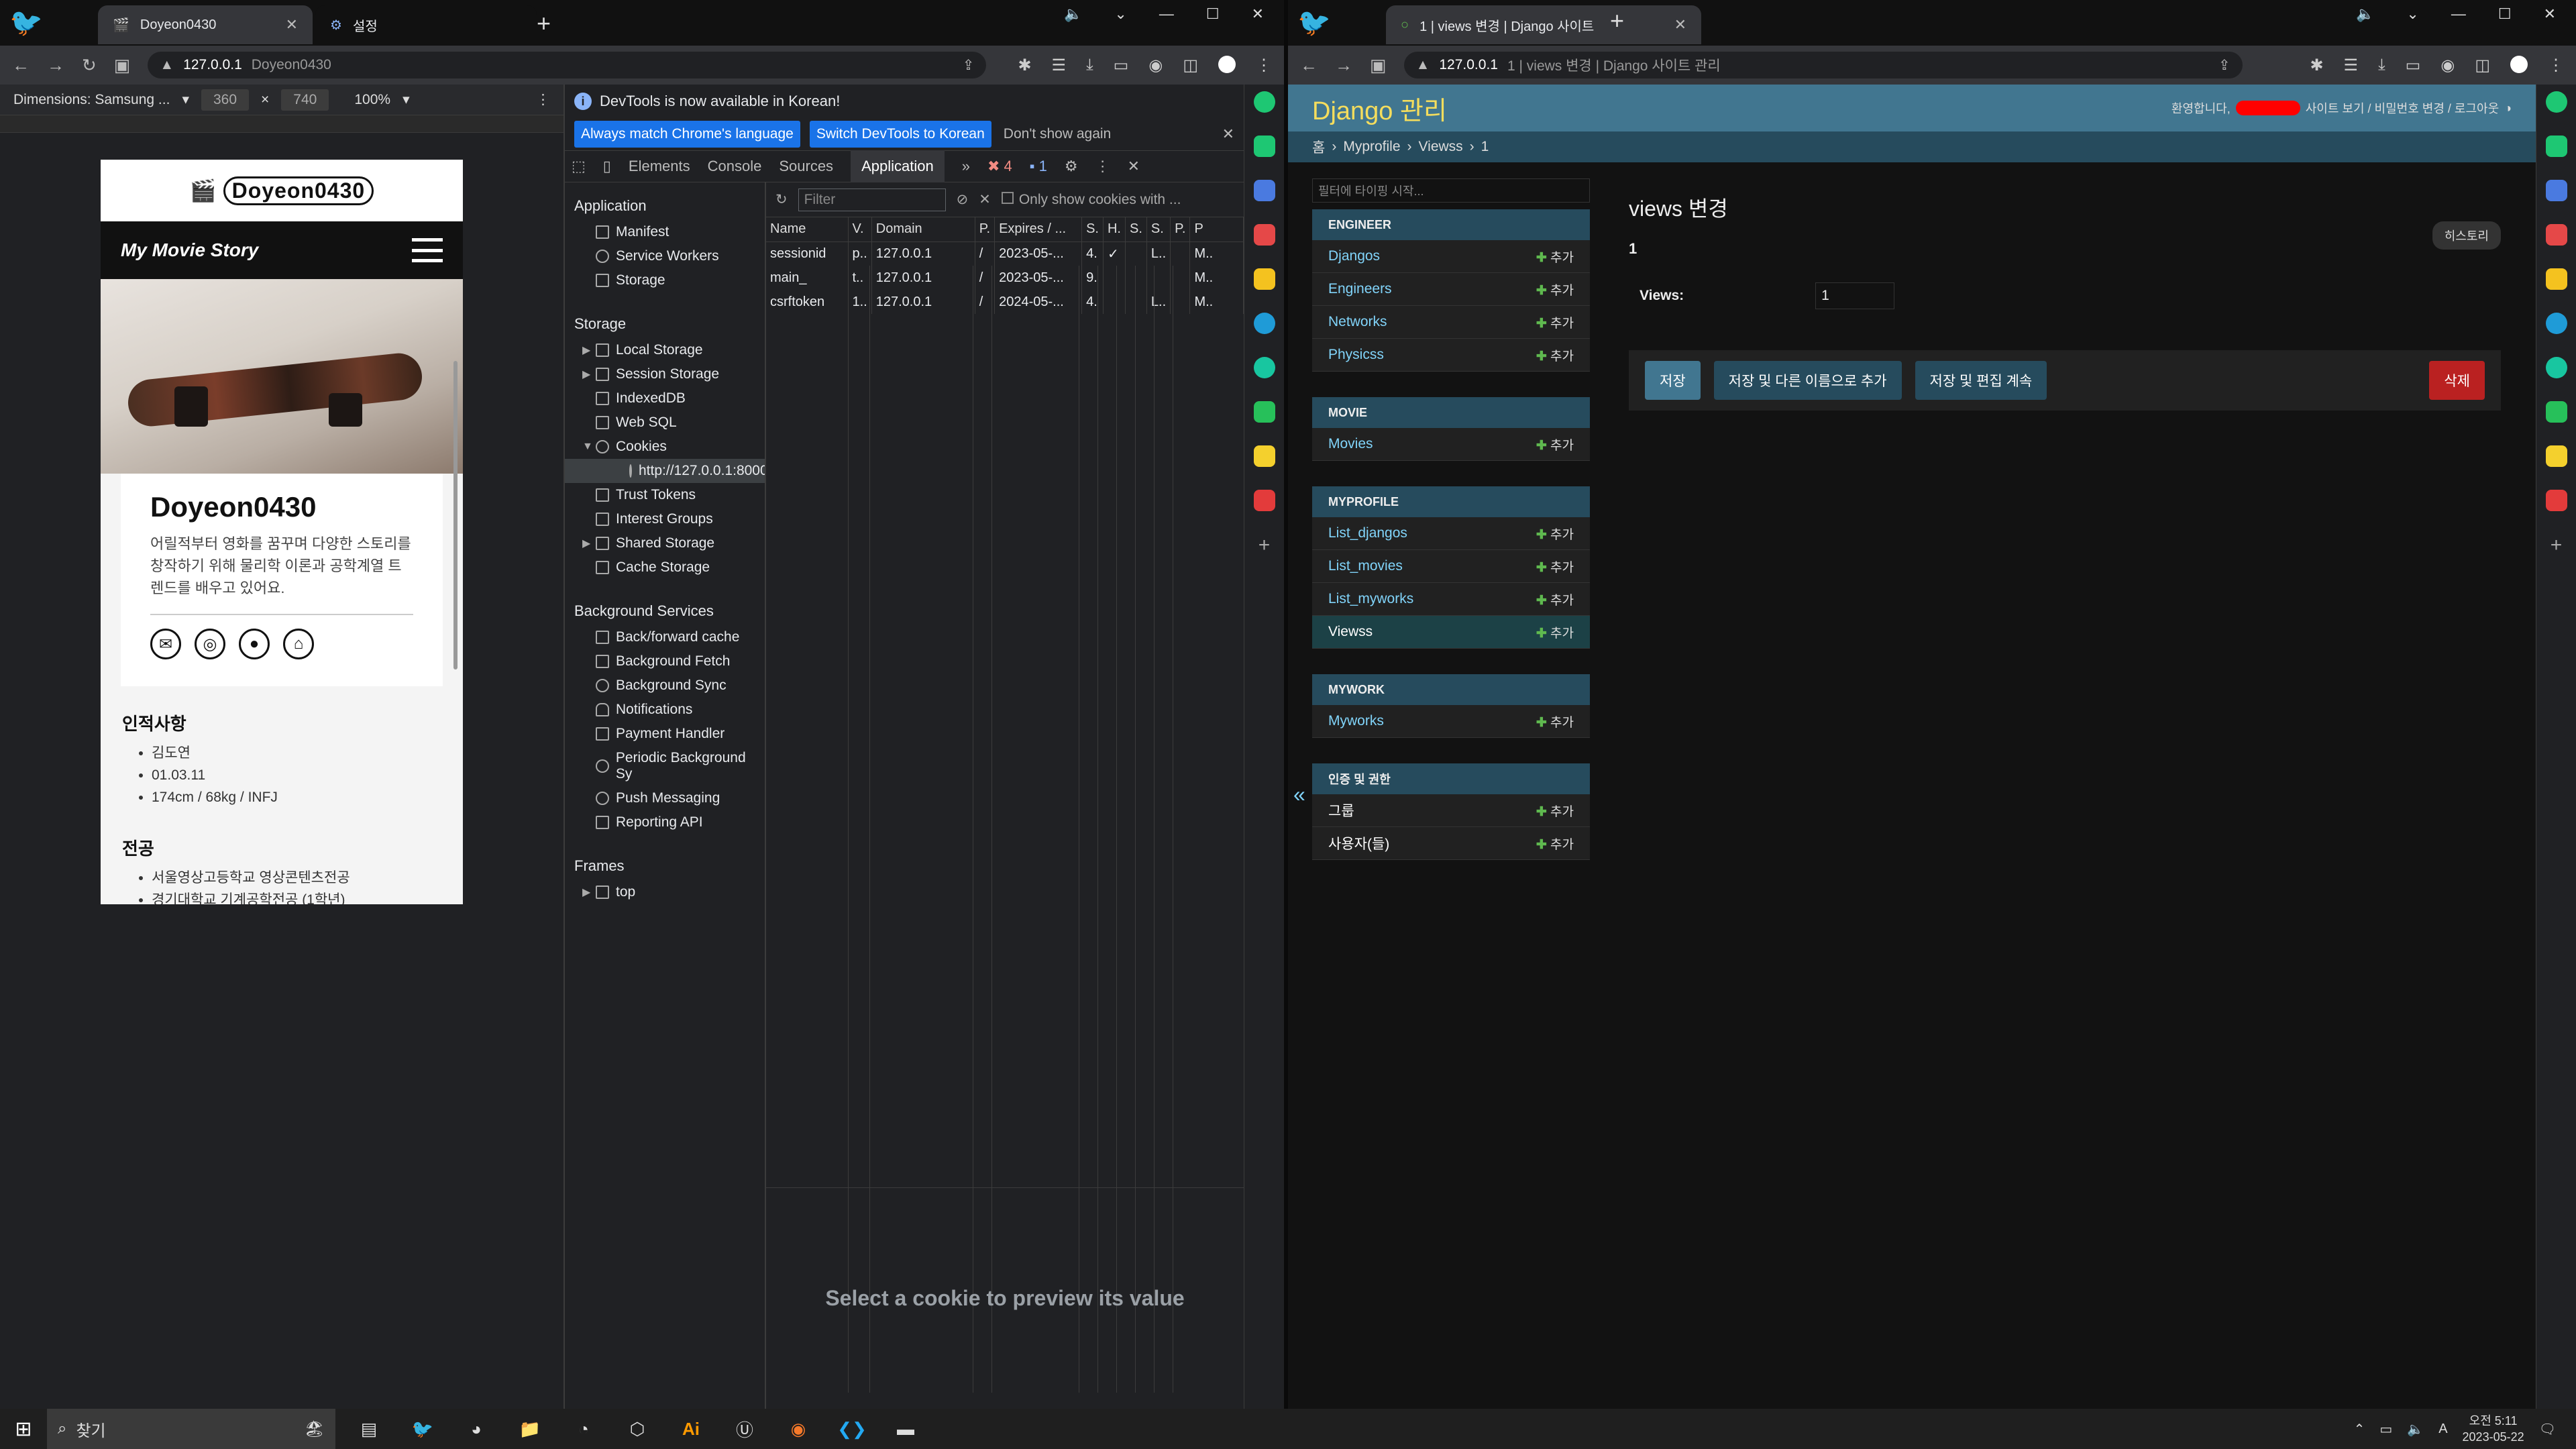 Image resolution: width=2576 pixels, height=1449 pixels. What do you see at coordinates (1227, 64) in the screenshot?
I see `profile-avatar` at bounding box center [1227, 64].